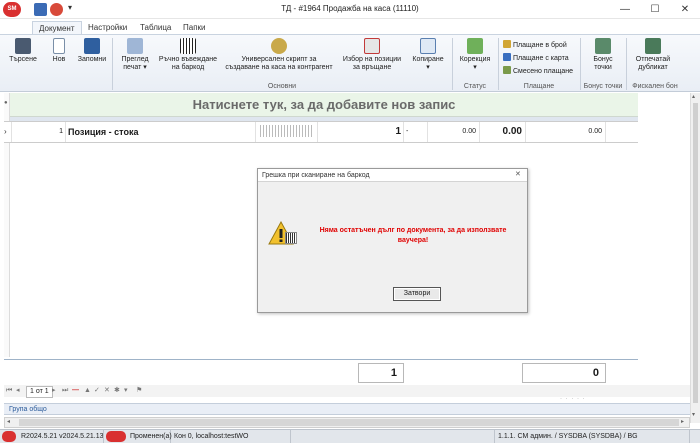  Describe the element at coordinates (539, 86) in the screenshot. I see `group-payment-label: Плащане` at that location.